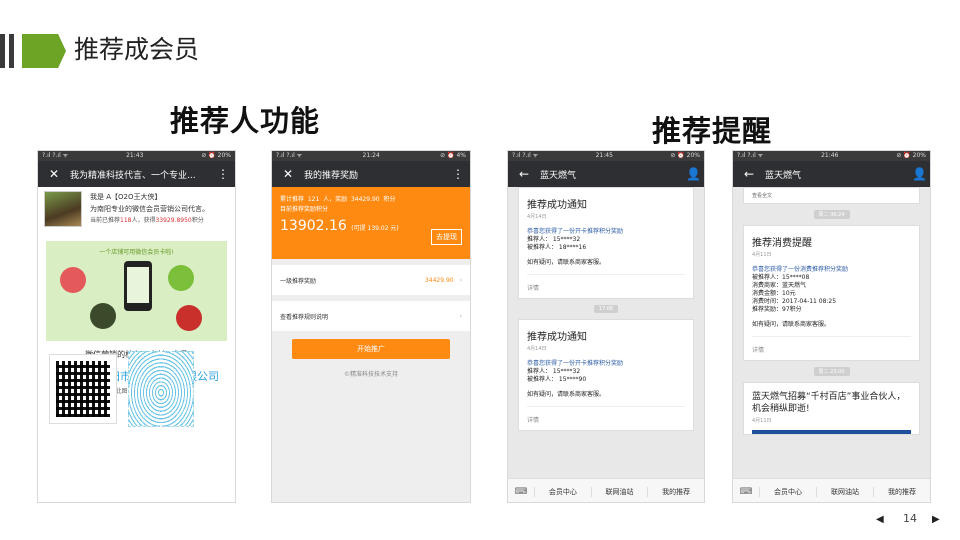 This screenshot has width=960, height=540. I want to click on level1-reward-row: 一级推荐奖励 34429.90 ›, so click(371, 280).